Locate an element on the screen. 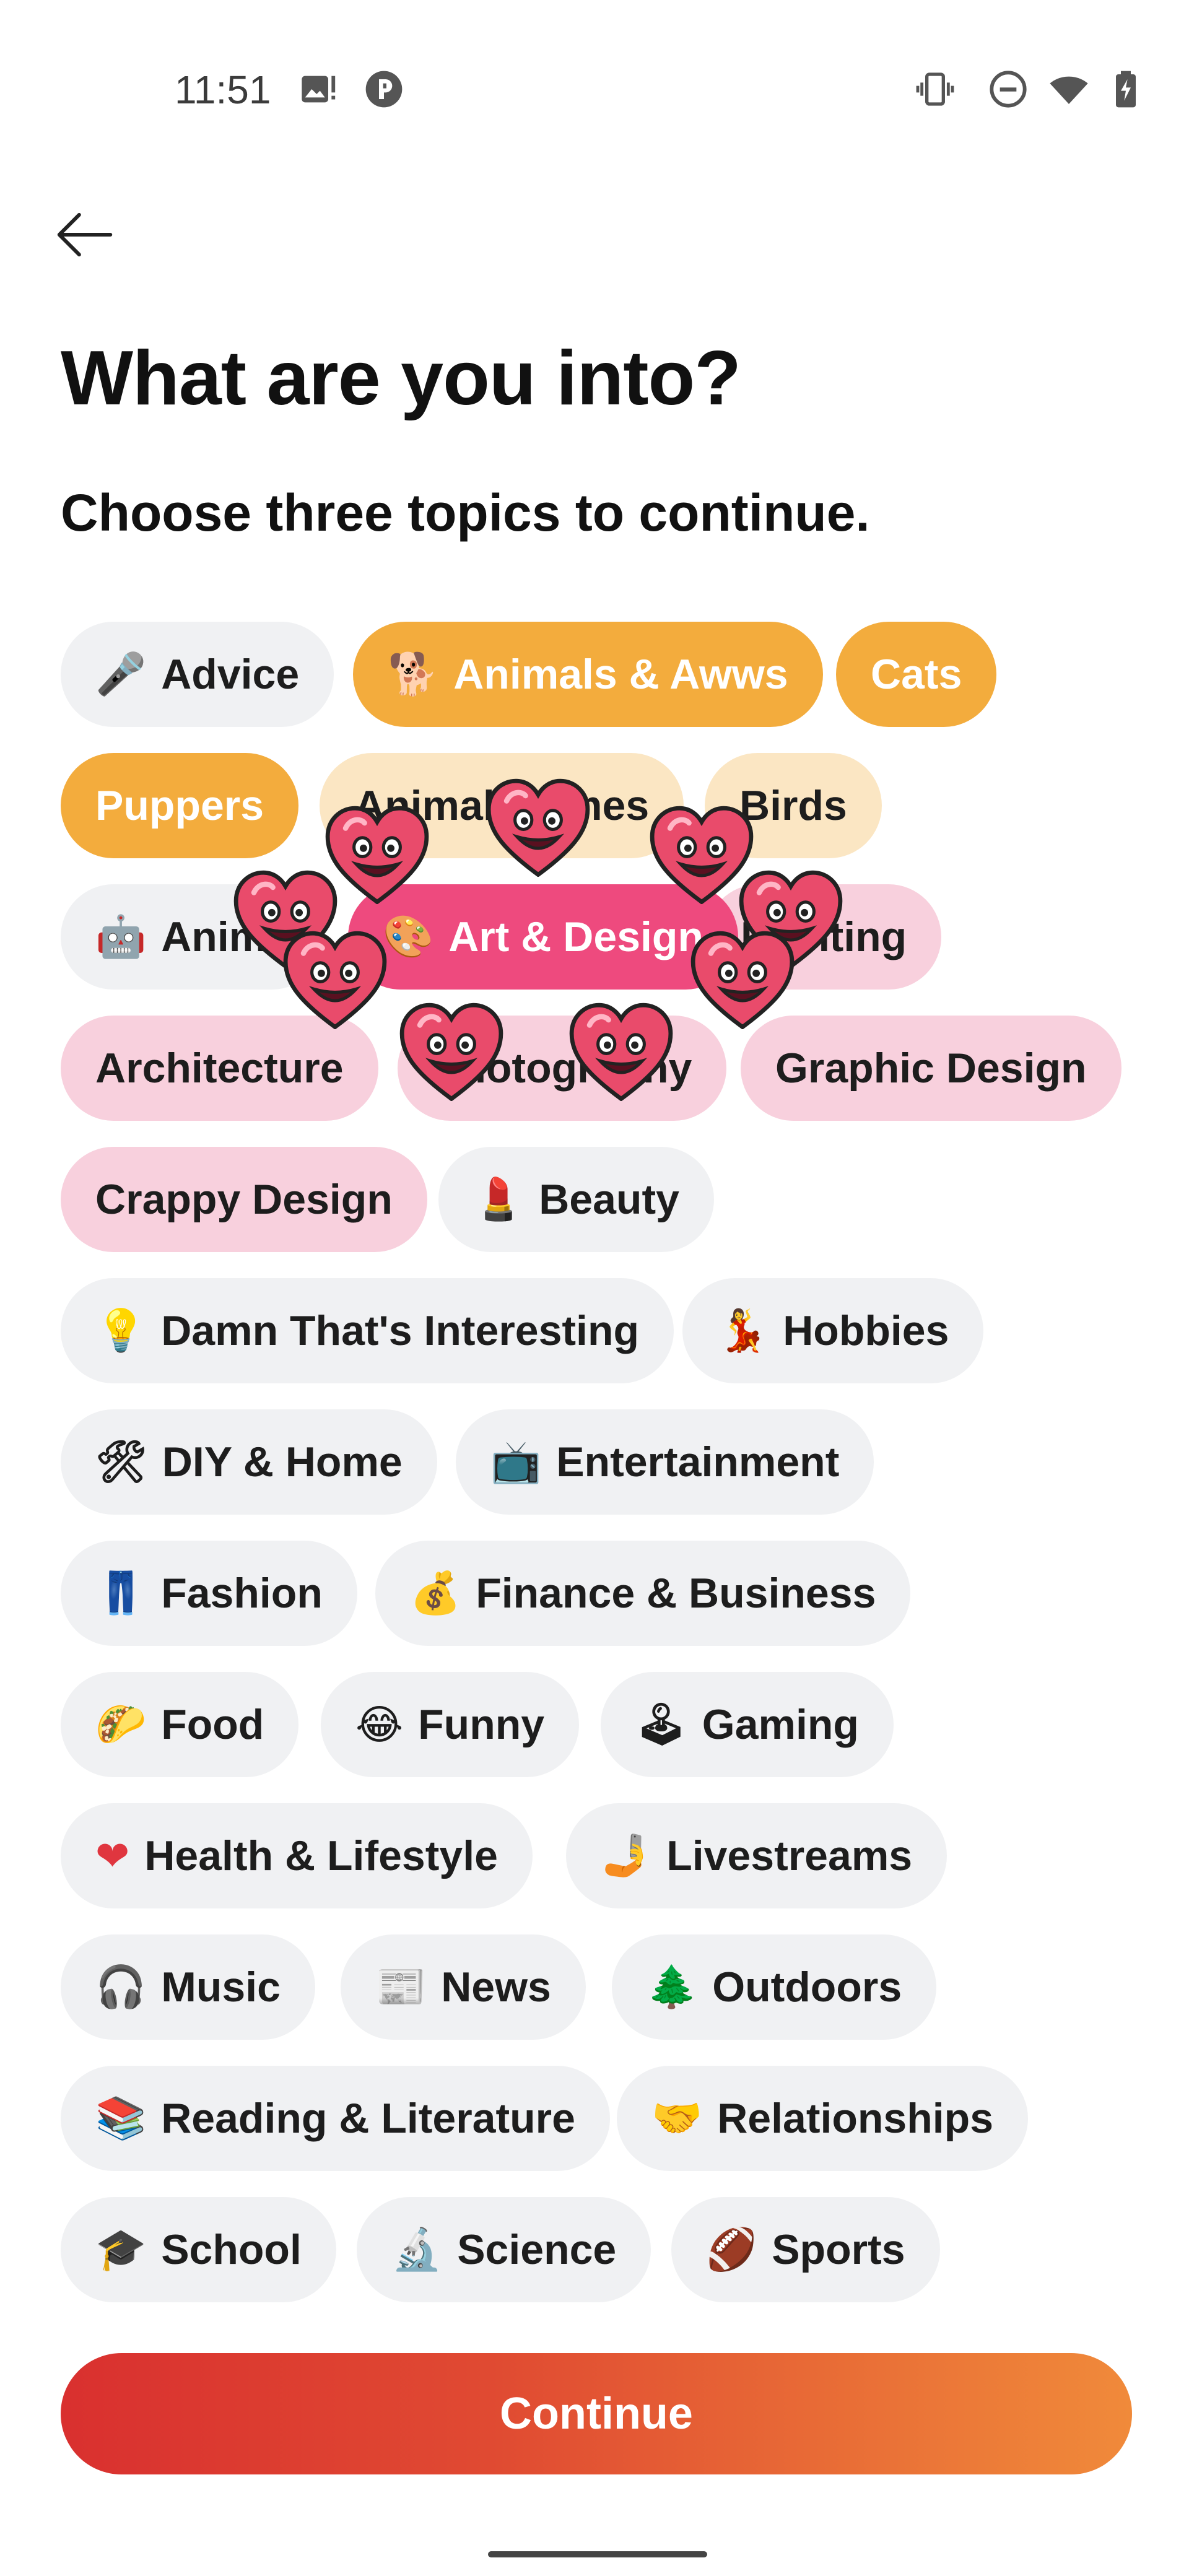  topic-chip-science: 🔬 Science is located at coordinates (504, 2249).